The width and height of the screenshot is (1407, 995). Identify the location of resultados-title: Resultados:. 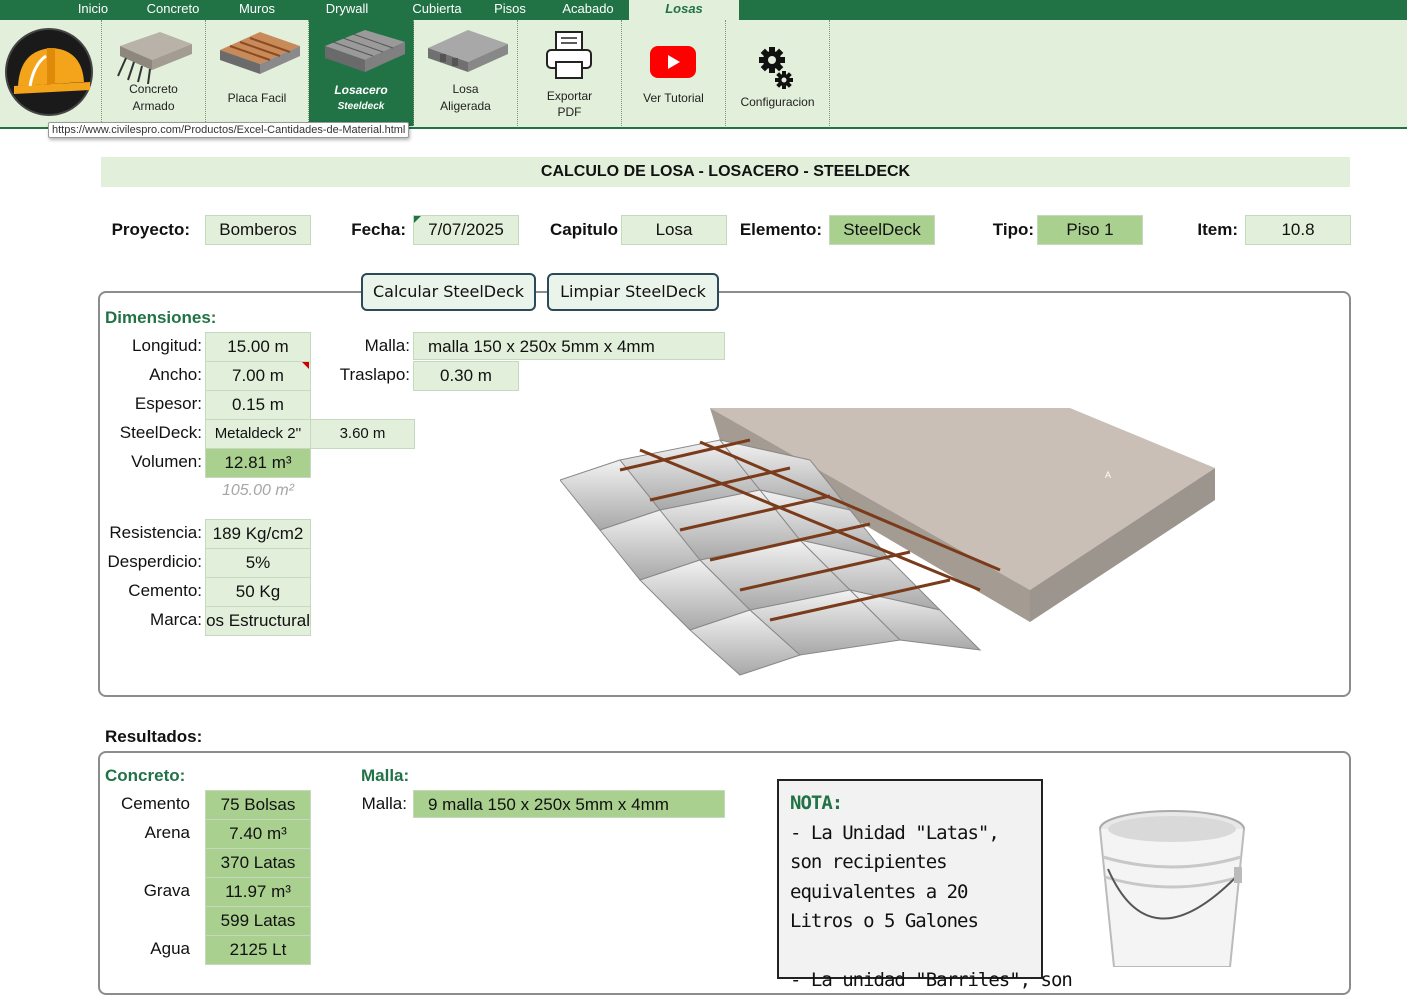
(153, 737).